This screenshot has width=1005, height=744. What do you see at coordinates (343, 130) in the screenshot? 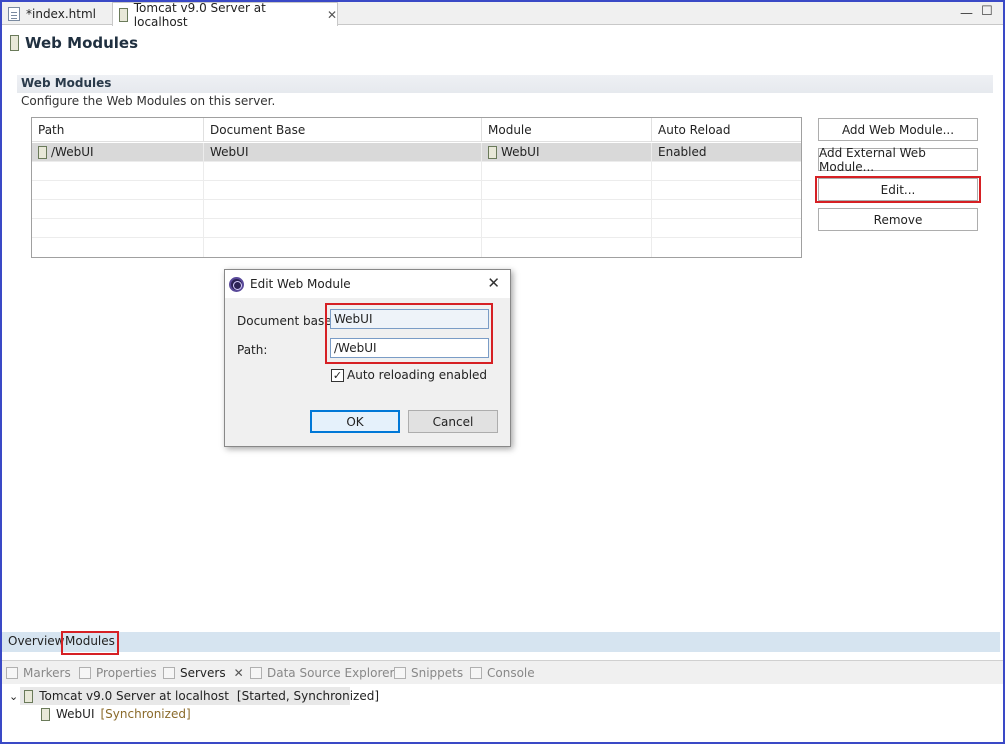
I see `column-header-document-base: Document Base` at bounding box center [343, 130].